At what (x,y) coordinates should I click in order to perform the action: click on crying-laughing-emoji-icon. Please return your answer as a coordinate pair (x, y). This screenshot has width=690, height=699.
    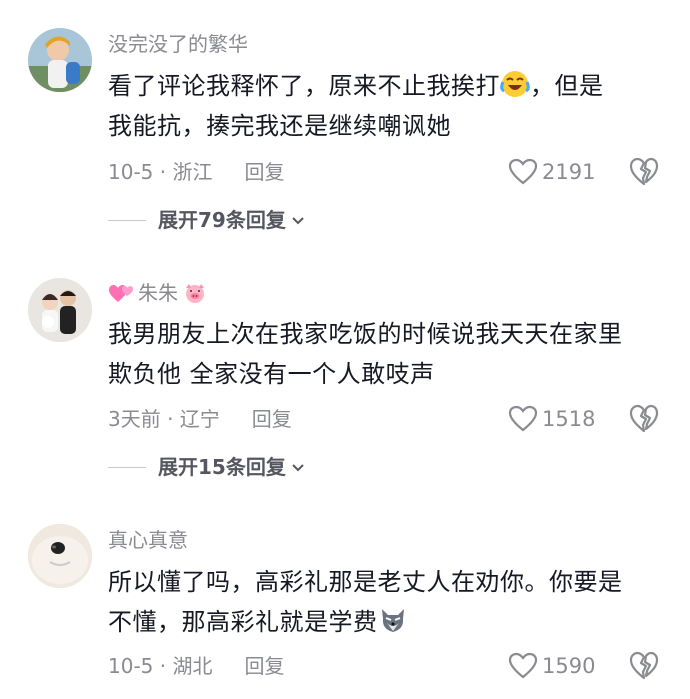
    Looking at the image, I should click on (515, 84).